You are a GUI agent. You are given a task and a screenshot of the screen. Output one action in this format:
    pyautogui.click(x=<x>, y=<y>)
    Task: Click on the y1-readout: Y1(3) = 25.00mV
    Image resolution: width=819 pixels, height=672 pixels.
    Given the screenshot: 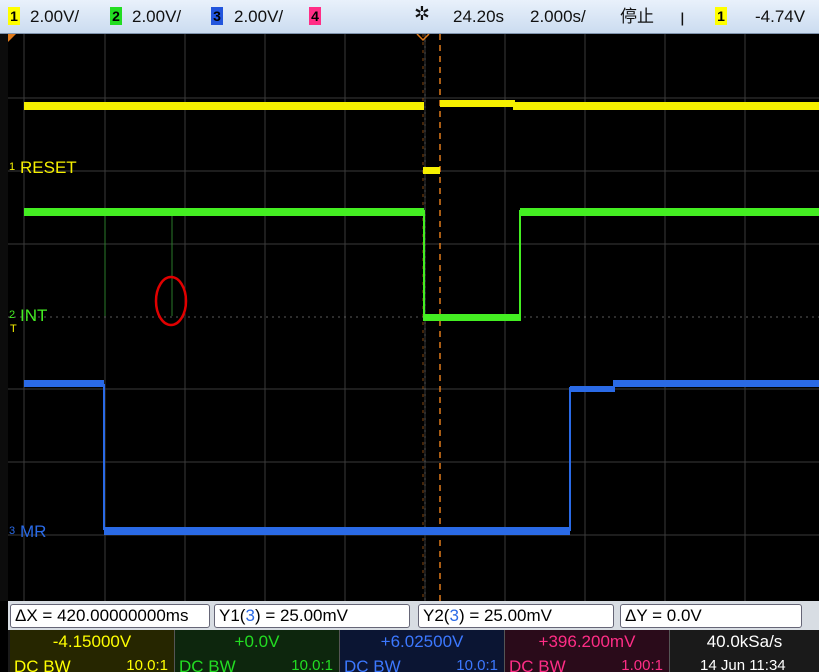 What is the action you would take?
    pyautogui.click(x=312, y=616)
    